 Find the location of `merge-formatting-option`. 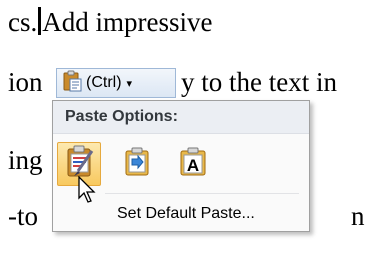

merge-formatting-option is located at coordinates (137, 164).